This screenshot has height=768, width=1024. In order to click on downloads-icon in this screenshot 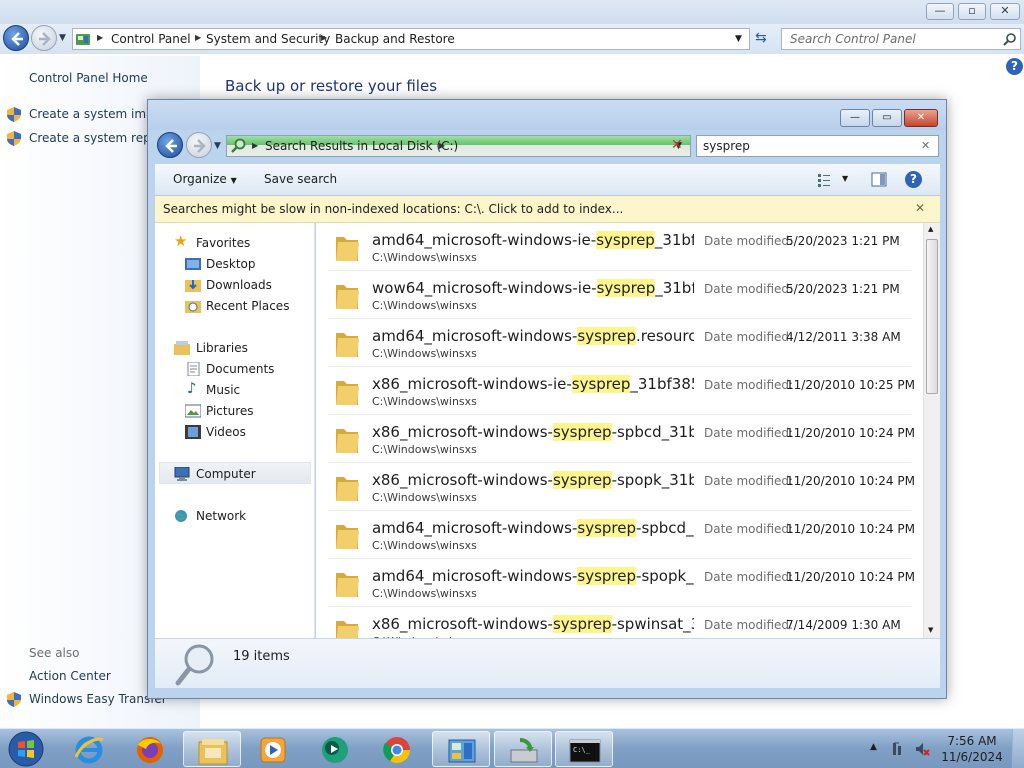, I will do `click(193, 286)`.